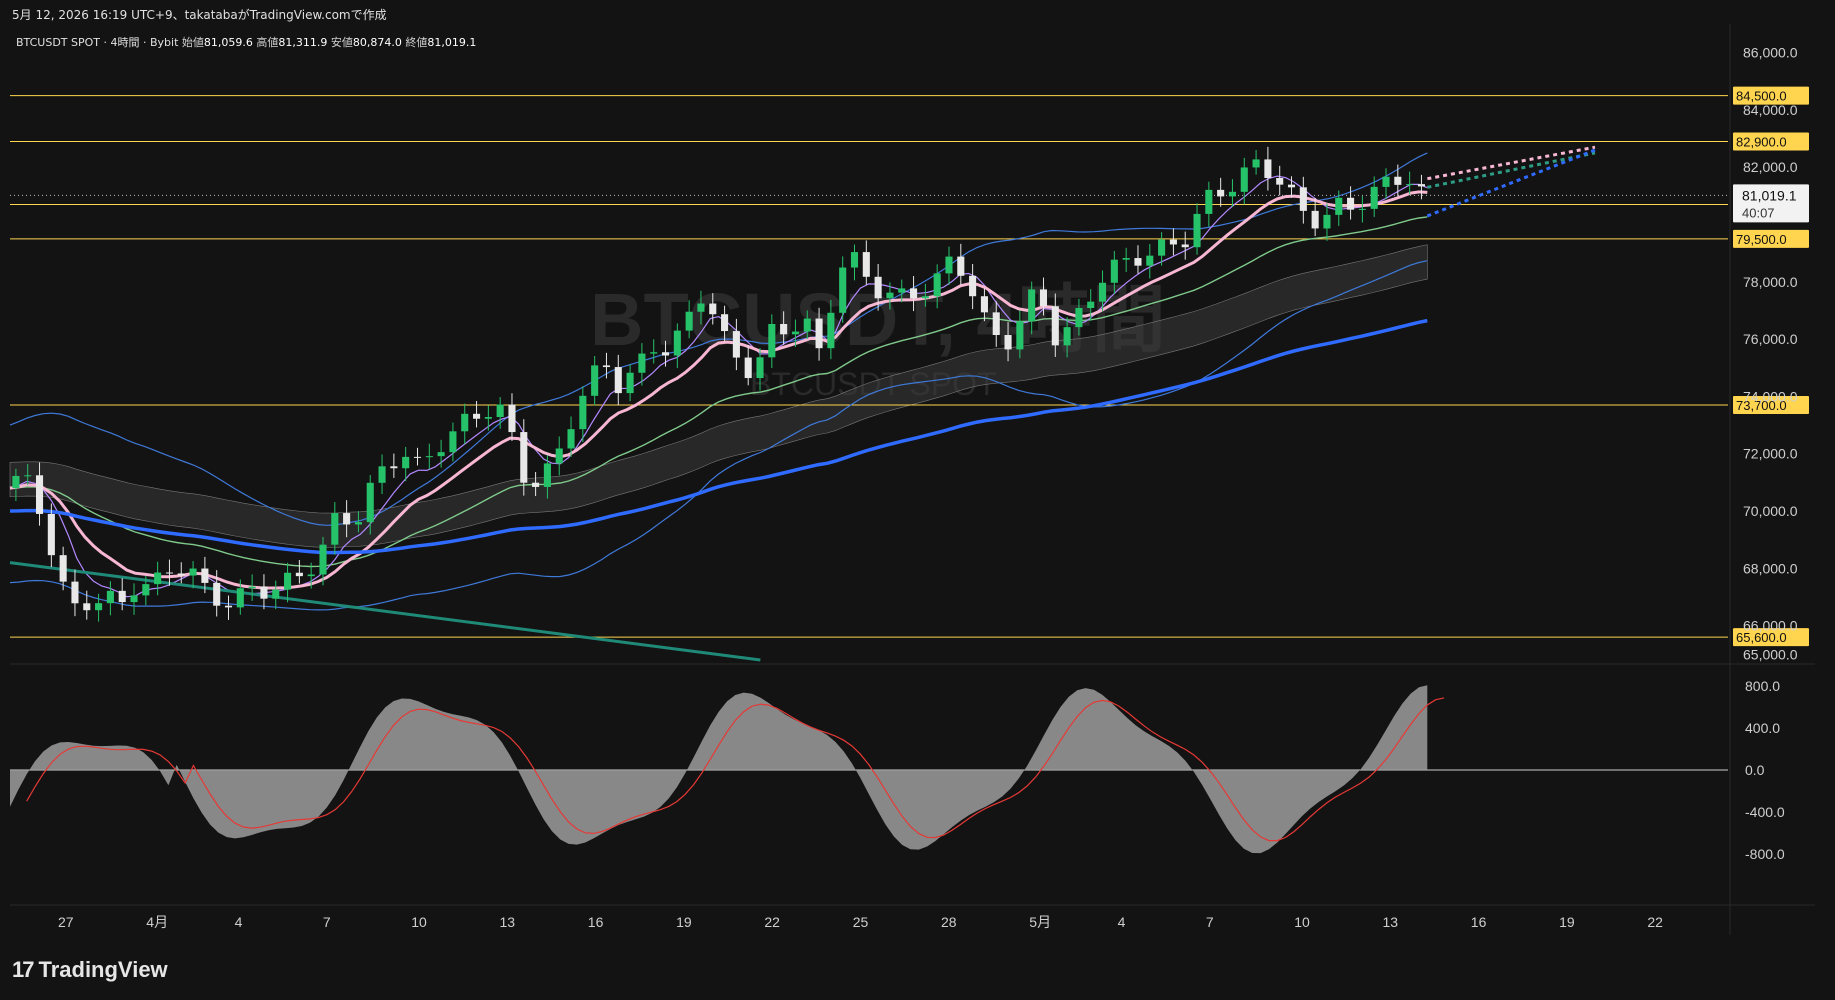  I want to click on osc-tick: -800.0, so click(1765, 854).